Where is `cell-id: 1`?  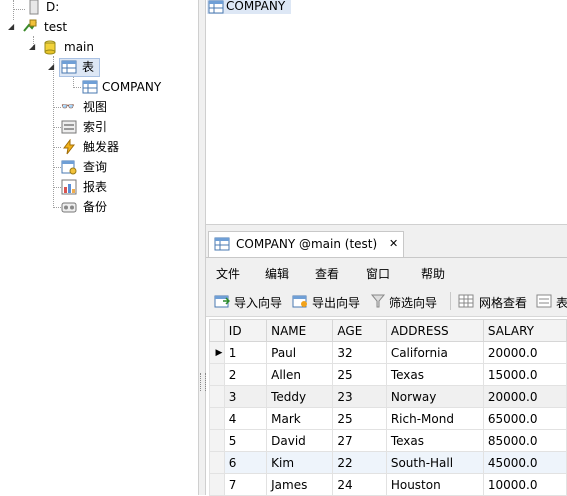
cell-id: 1 is located at coordinates (245, 352).